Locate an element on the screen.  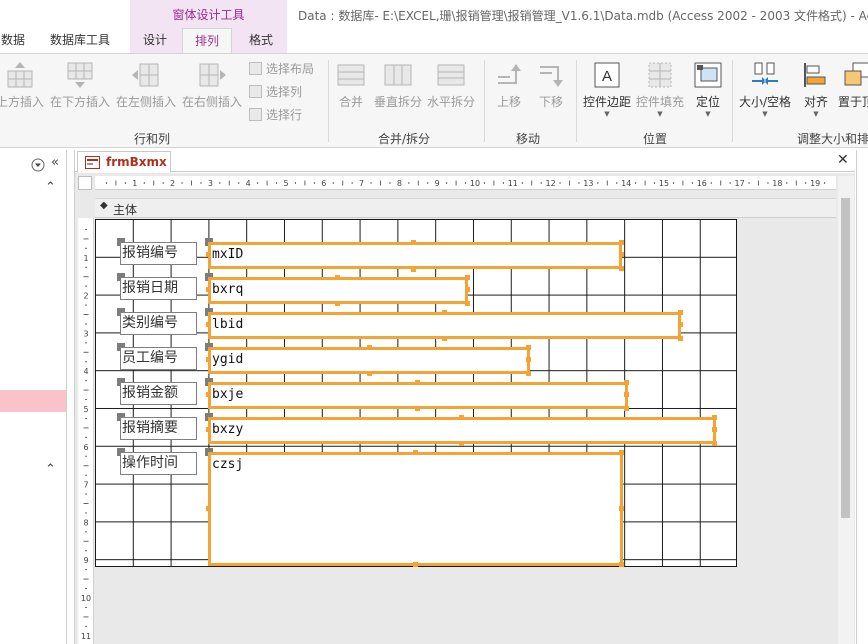
select-row-button: 选择行 is located at coordinates (275, 115).